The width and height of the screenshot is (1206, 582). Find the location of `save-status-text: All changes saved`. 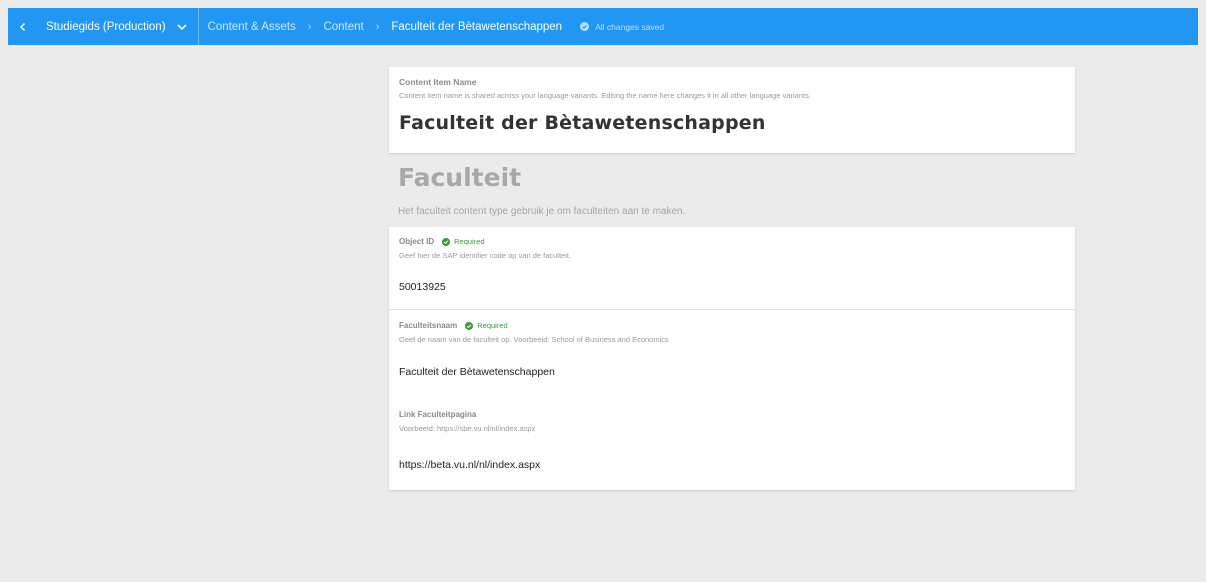

save-status-text: All changes saved is located at coordinates (630, 26).